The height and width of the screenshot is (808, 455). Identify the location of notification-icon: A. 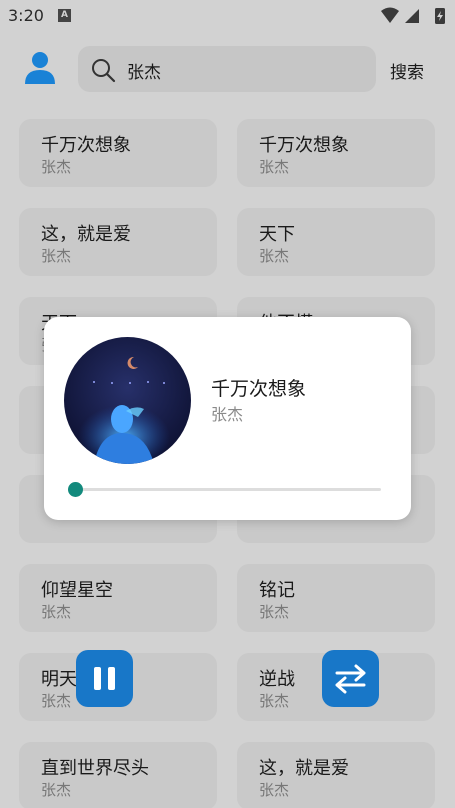
(64, 15).